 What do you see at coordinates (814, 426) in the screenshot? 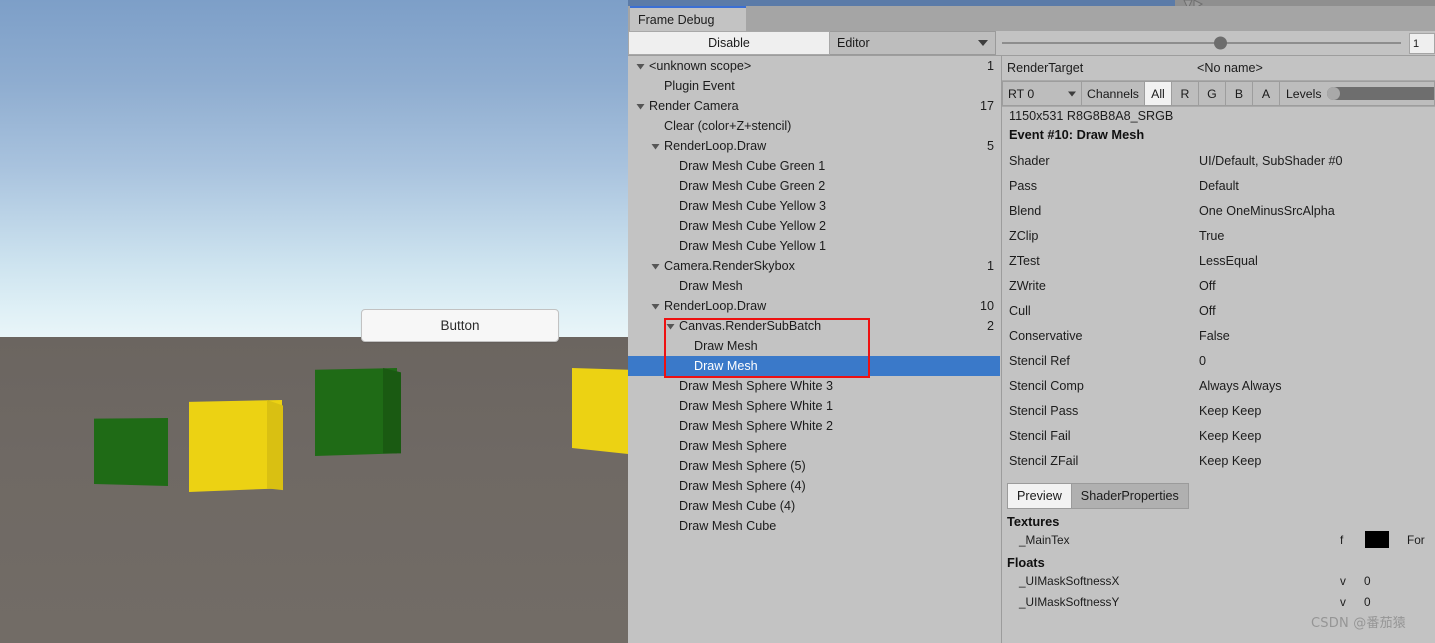
I see `tree-row: Draw Mesh Sphere White 2` at bounding box center [814, 426].